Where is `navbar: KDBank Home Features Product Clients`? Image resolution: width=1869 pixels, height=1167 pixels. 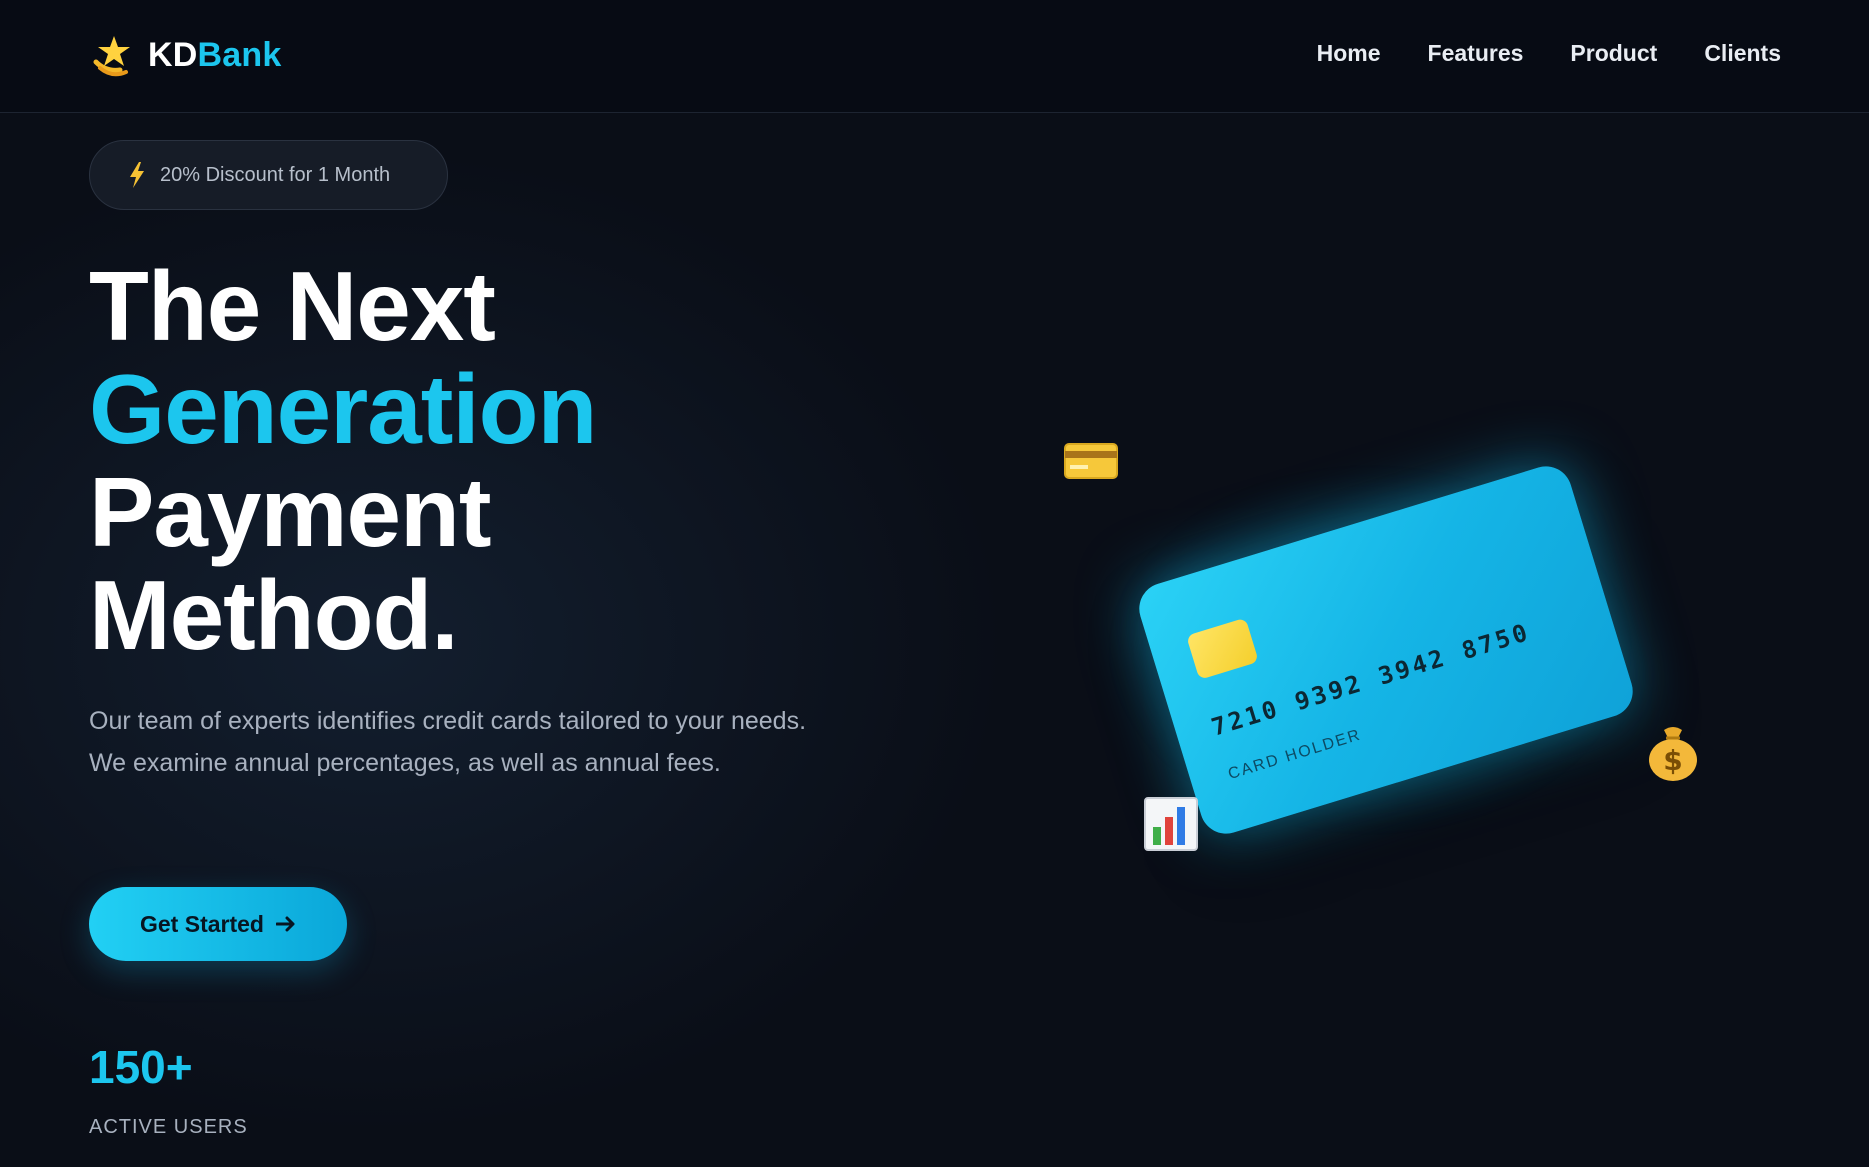
navbar: KDBank Home Features Product Clients is located at coordinates (934, 56).